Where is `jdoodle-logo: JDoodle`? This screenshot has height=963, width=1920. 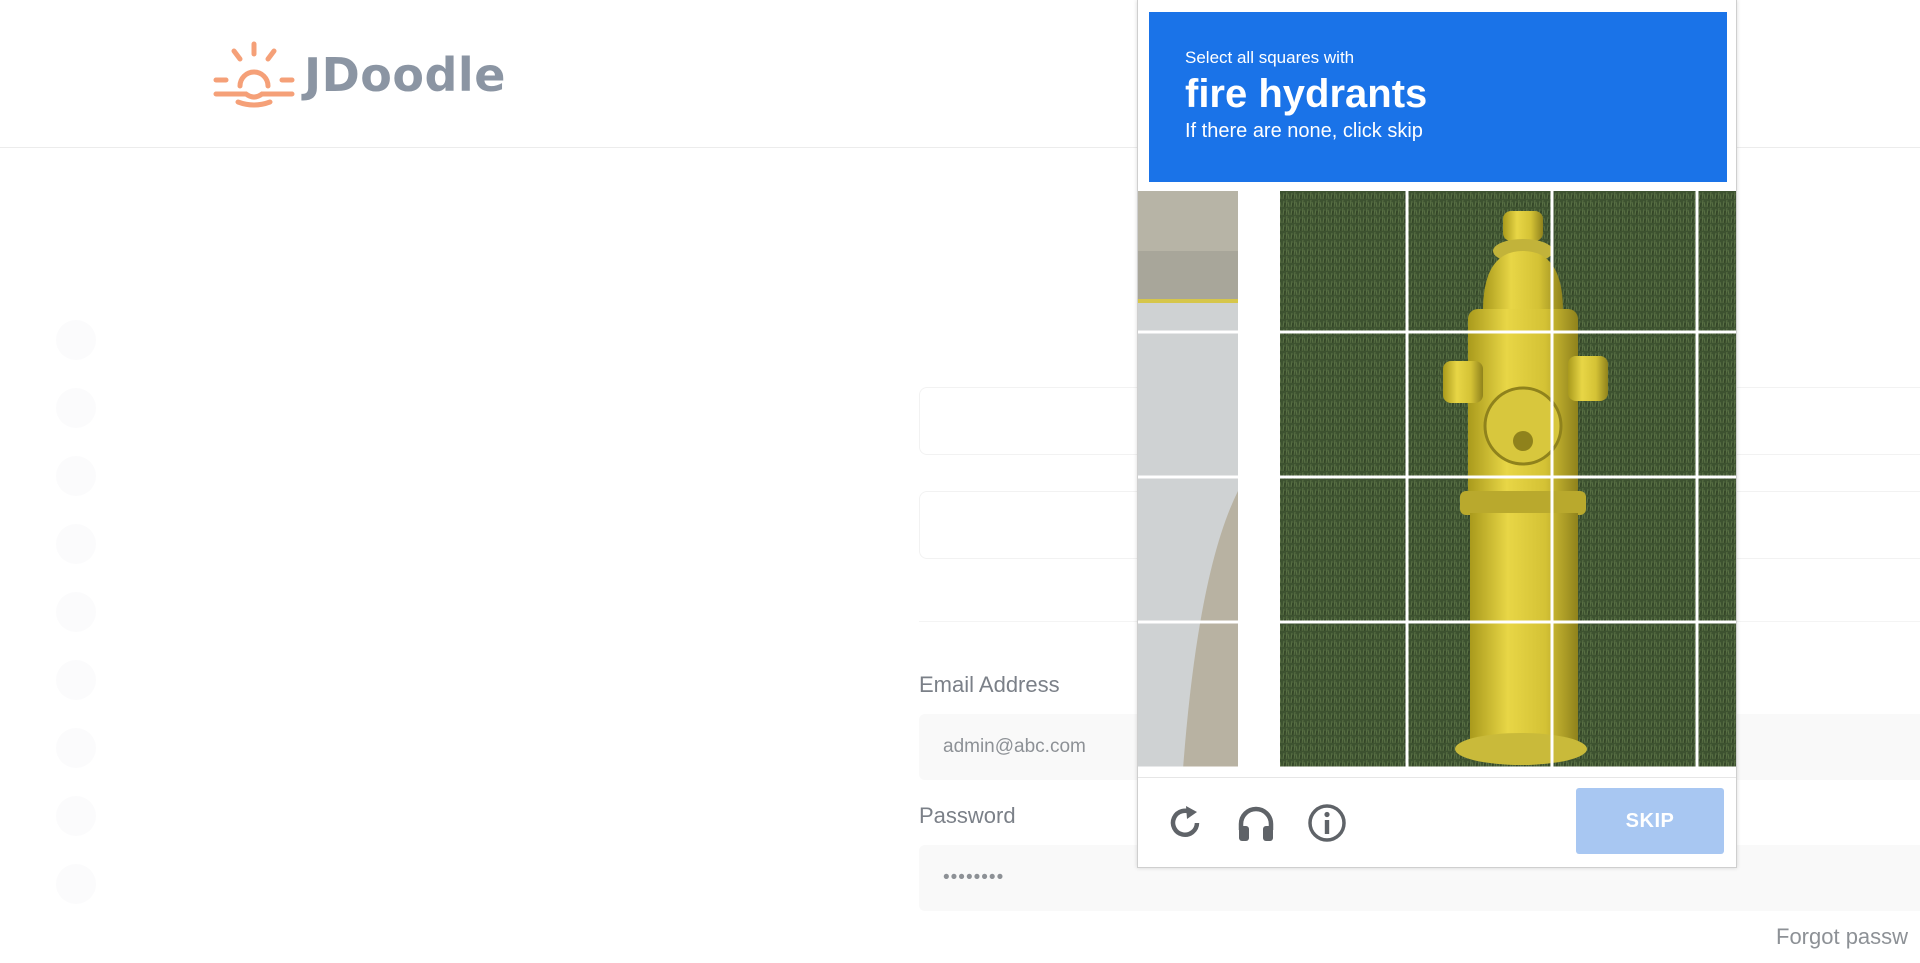 jdoodle-logo: JDoodle is located at coordinates (359, 75).